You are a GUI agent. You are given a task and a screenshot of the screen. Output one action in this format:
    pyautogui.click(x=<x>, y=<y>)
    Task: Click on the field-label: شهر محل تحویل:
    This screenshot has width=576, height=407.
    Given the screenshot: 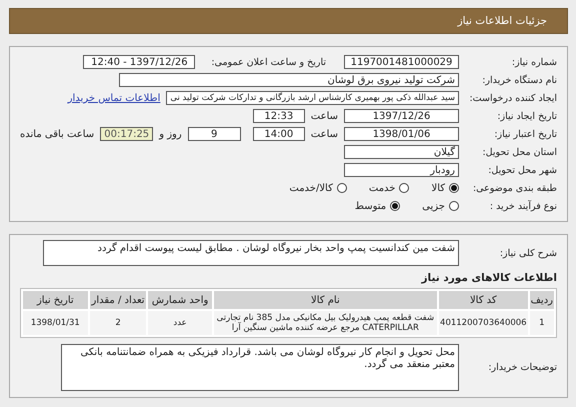 What is the action you would take?
    pyautogui.click(x=522, y=170)
    